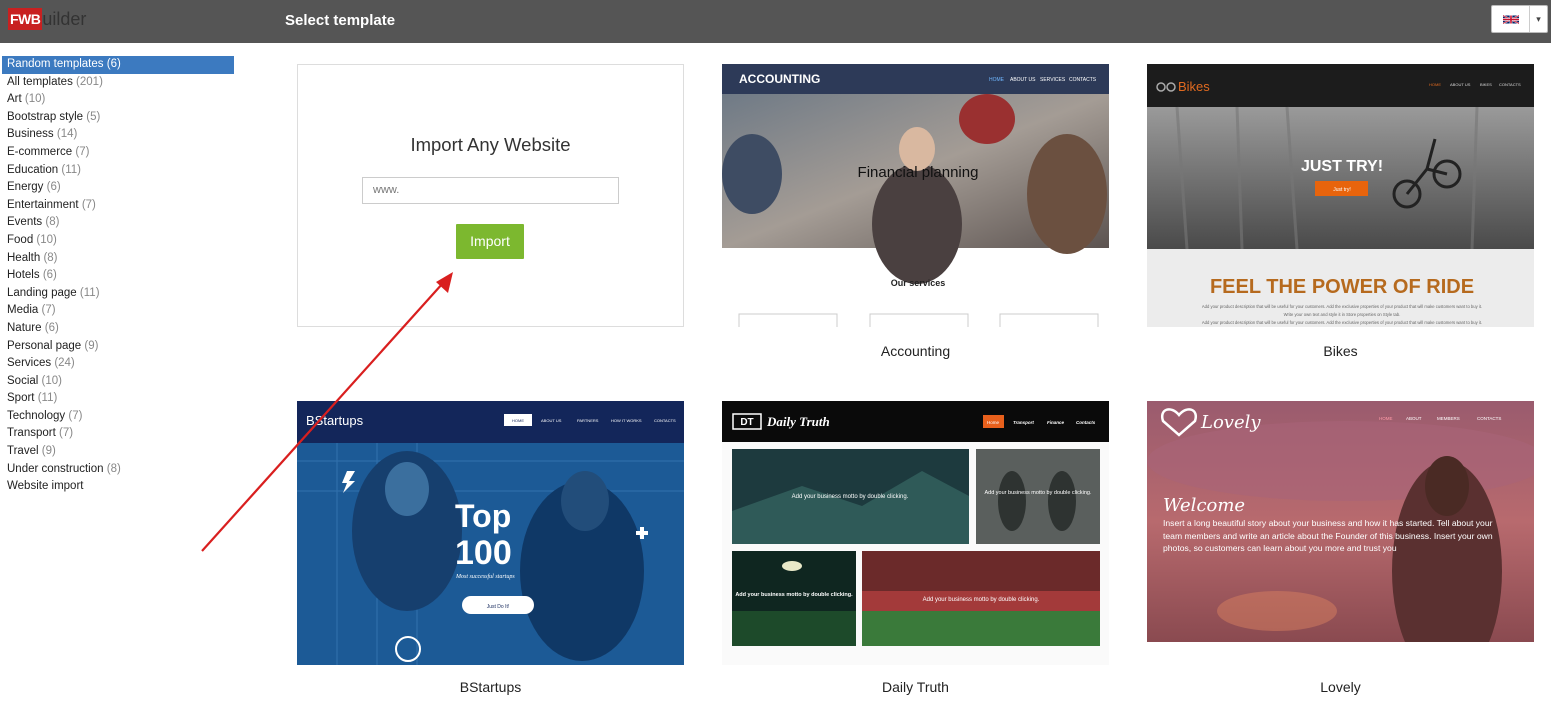 The height and width of the screenshot is (706, 1551). I want to click on category-count: (5), so click(93, 116).